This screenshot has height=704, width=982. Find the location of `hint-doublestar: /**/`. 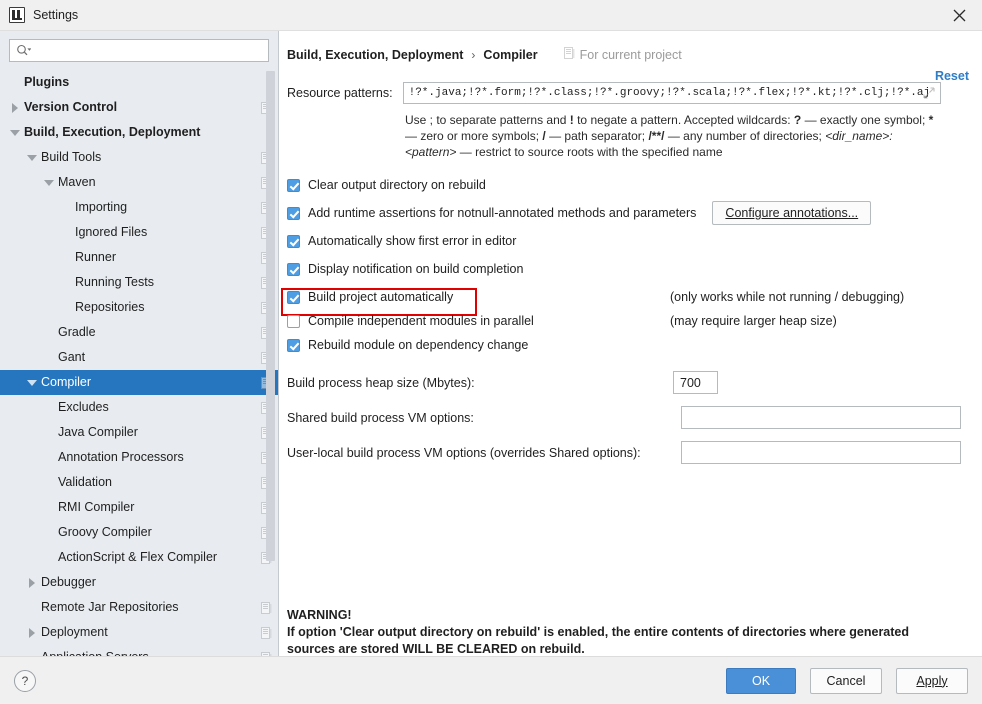

hint-doublestar: /**/ is located at coordinates (656, 136).